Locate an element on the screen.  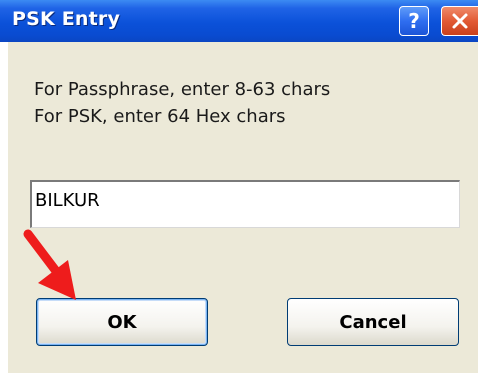
window-edge is located at coordinates (4, 207).